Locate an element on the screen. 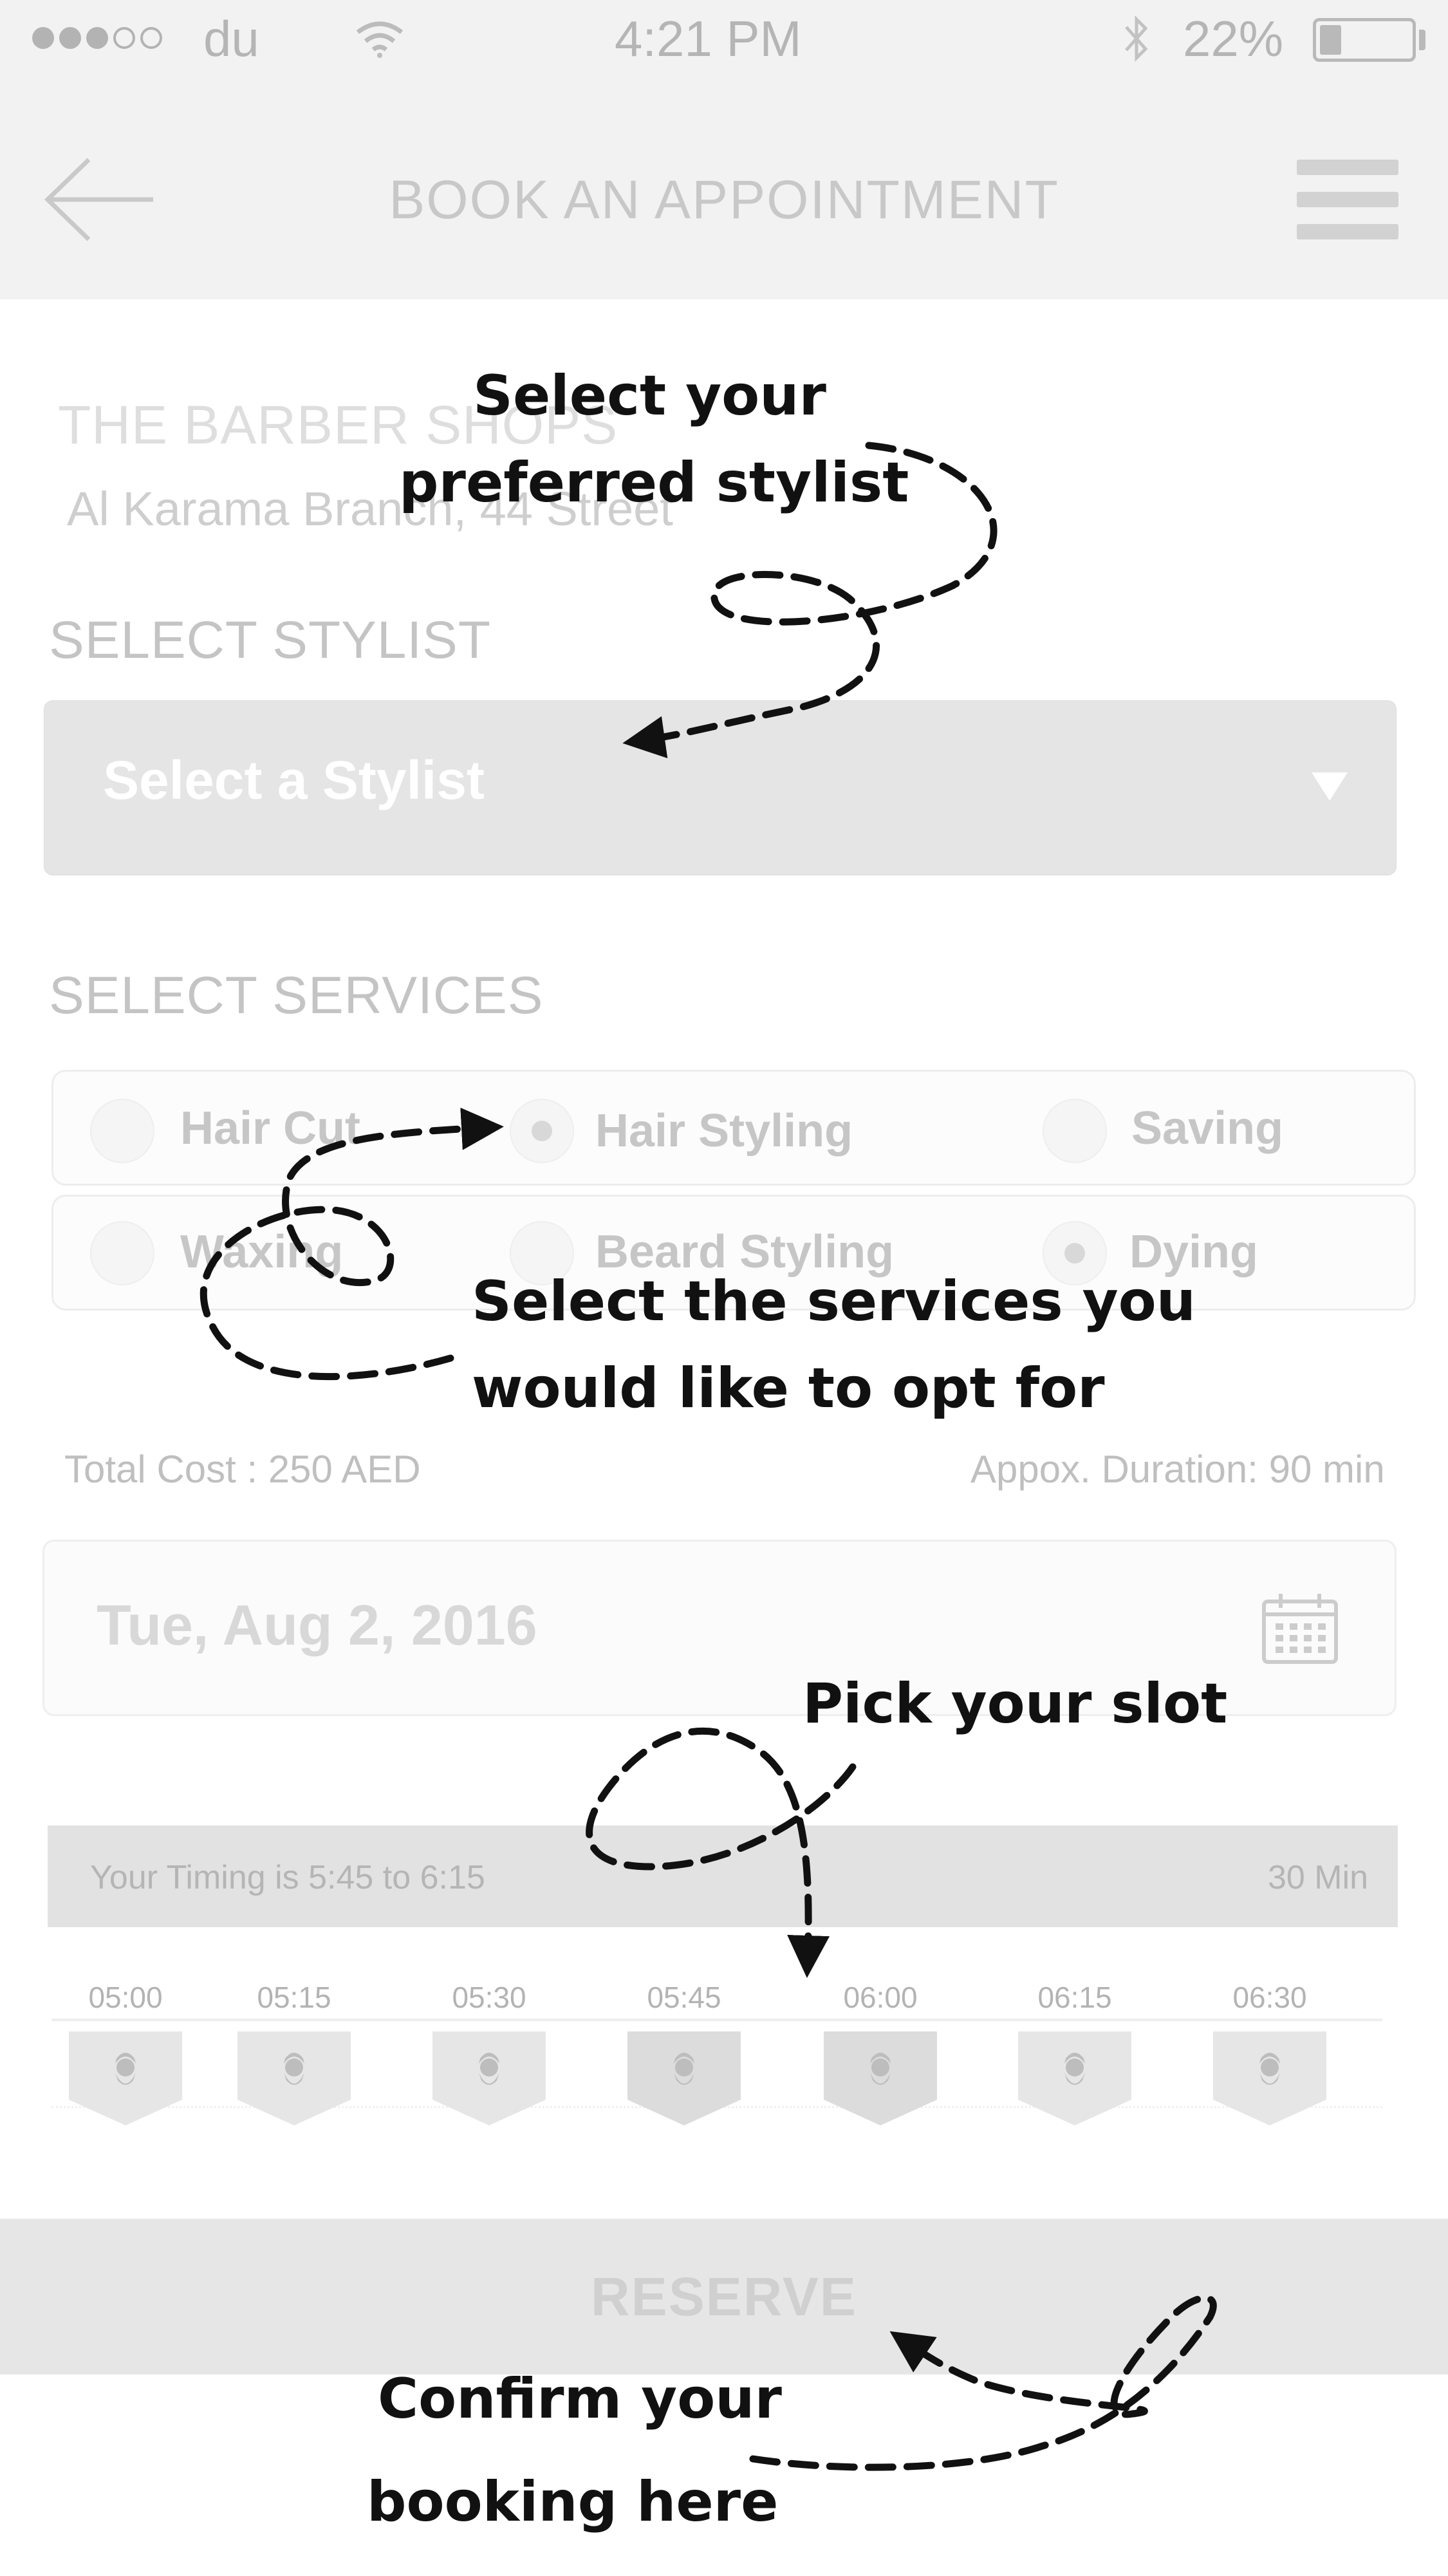 The image size is (1448, 2576). approx-duration: Appox. Duration: 90 min is located at coordinates (1177, 1469).